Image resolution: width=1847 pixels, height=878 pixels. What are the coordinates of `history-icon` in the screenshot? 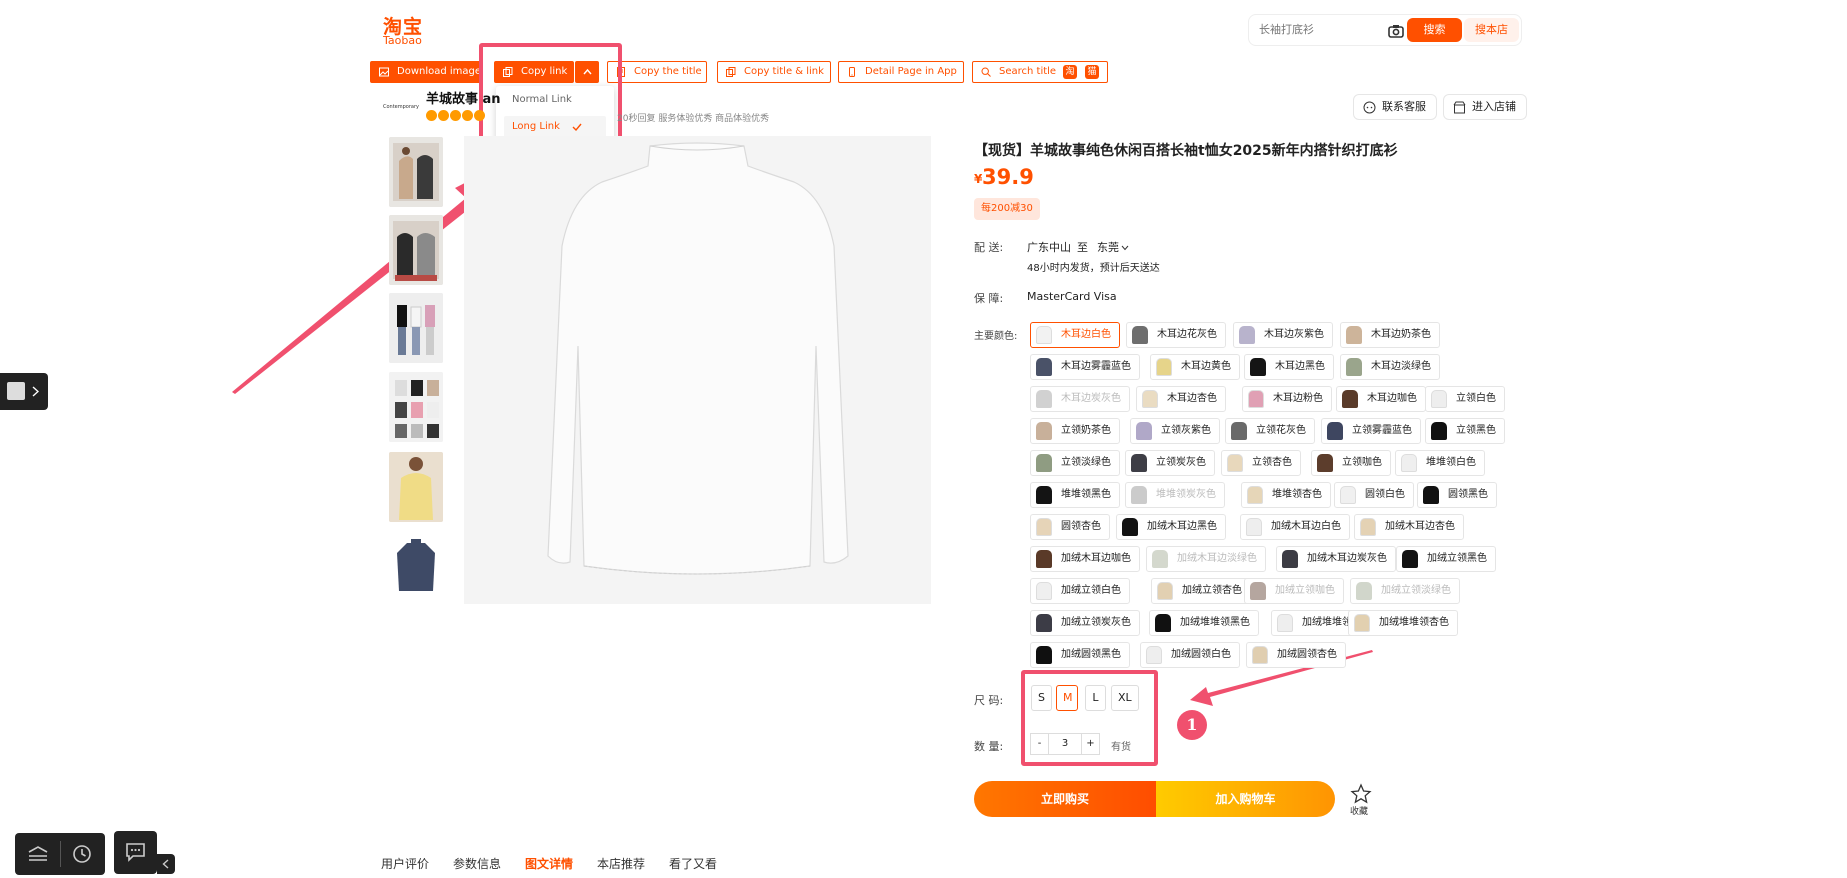 It's located at (82, 854).